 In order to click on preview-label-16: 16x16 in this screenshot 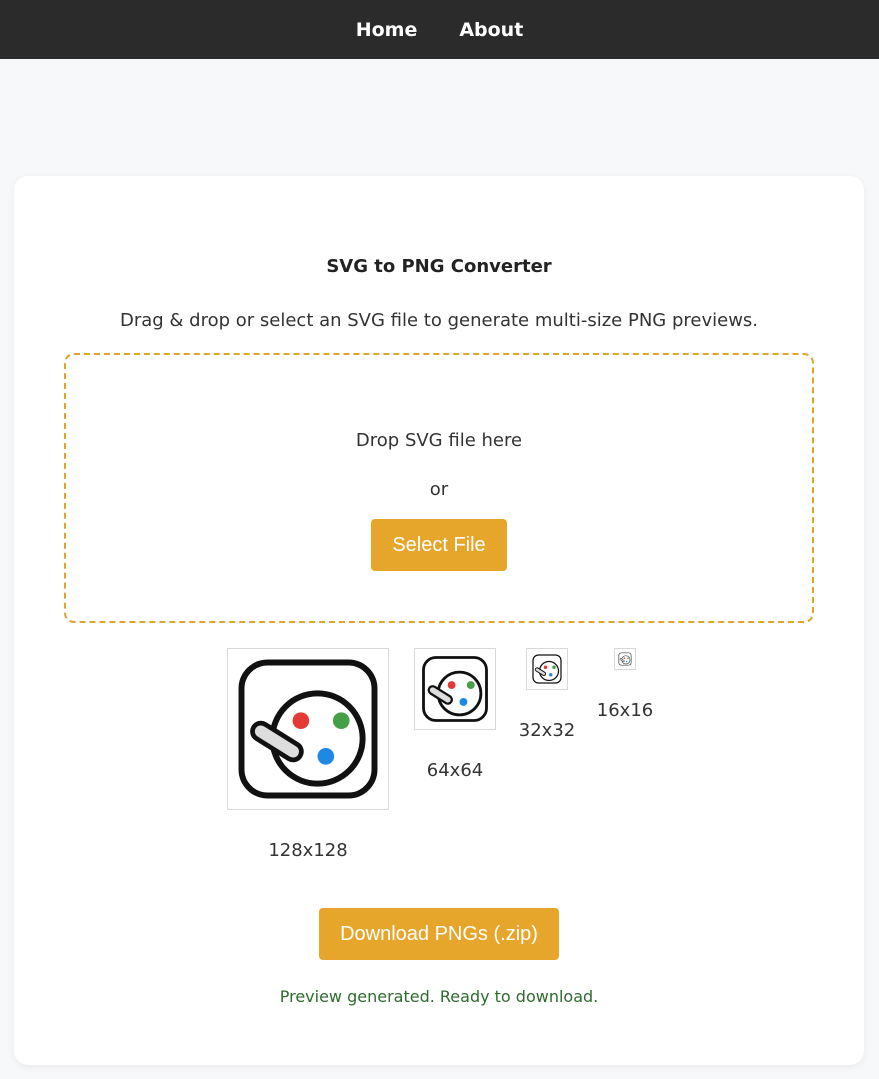, I will do `click(625, 710)`.